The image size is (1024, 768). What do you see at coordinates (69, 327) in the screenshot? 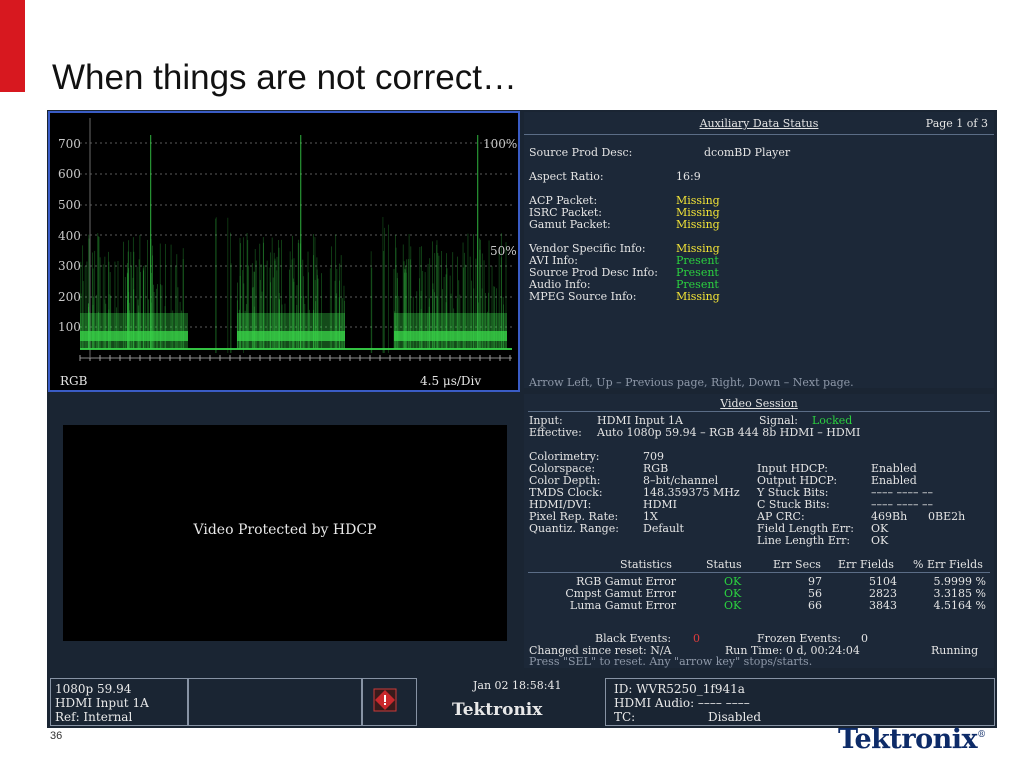
I see `scale-label: 100` at bounding box center [69, 327].